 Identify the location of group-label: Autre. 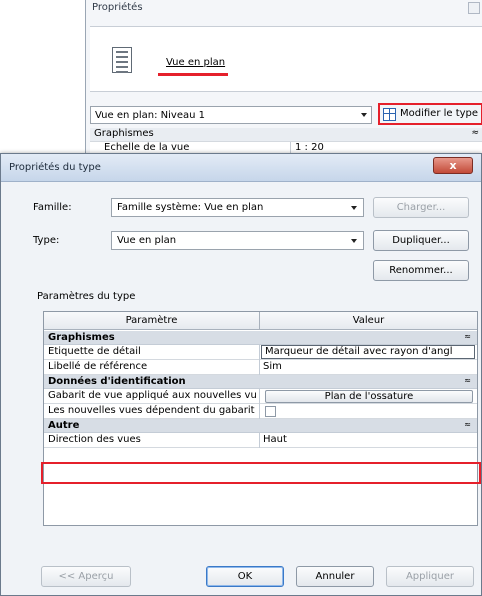
(64, 425).